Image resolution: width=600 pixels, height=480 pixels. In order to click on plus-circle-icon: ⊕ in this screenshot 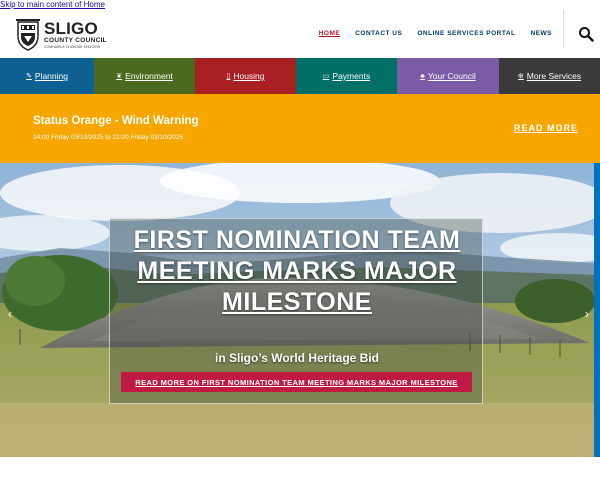, I will do `click(520, 76)`.